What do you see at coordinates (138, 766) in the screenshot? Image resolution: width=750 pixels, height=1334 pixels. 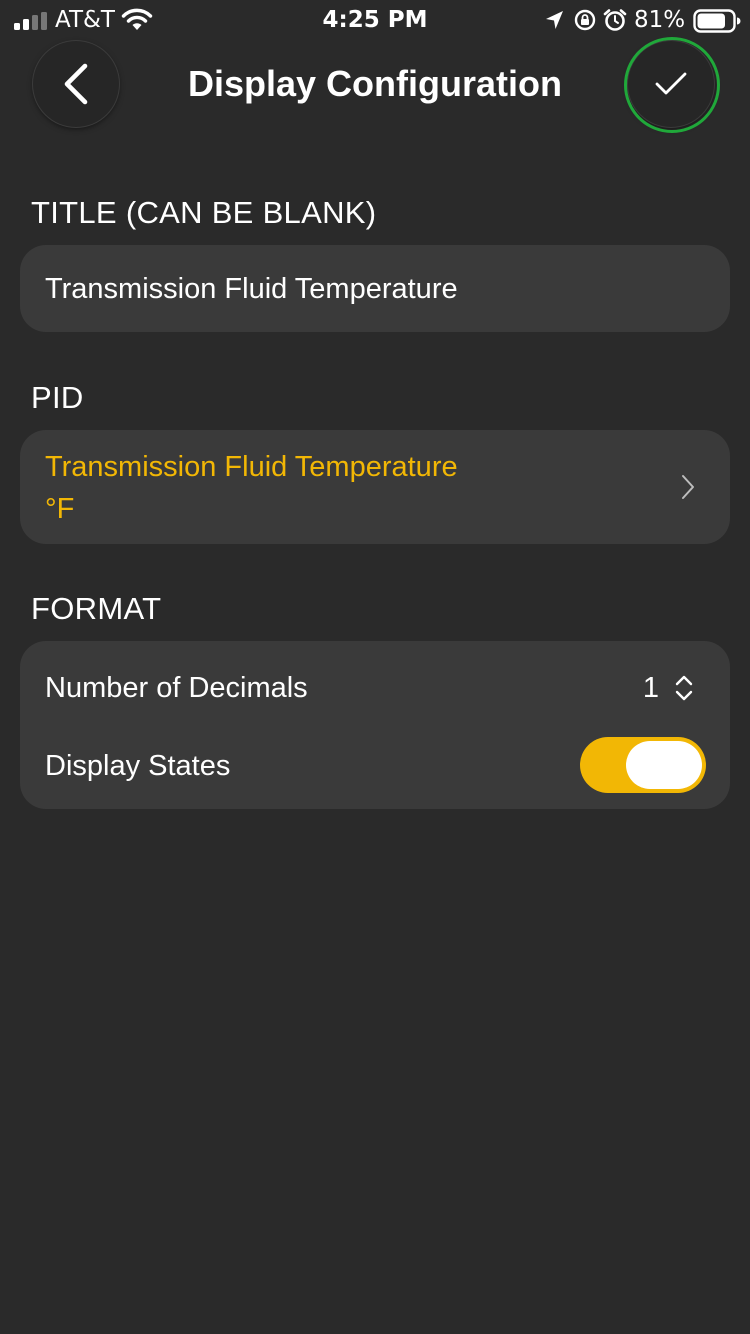 I see `display-states-label: Display States` at bounding box center [138, 766].